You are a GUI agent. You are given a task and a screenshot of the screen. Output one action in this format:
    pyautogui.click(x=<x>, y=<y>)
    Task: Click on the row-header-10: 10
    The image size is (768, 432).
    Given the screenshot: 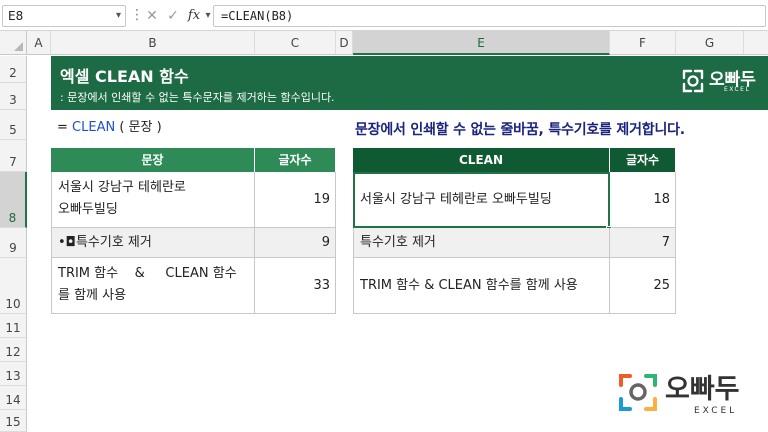 What is the action you would take?
    pyautogui.click(x=13, y=286)
    